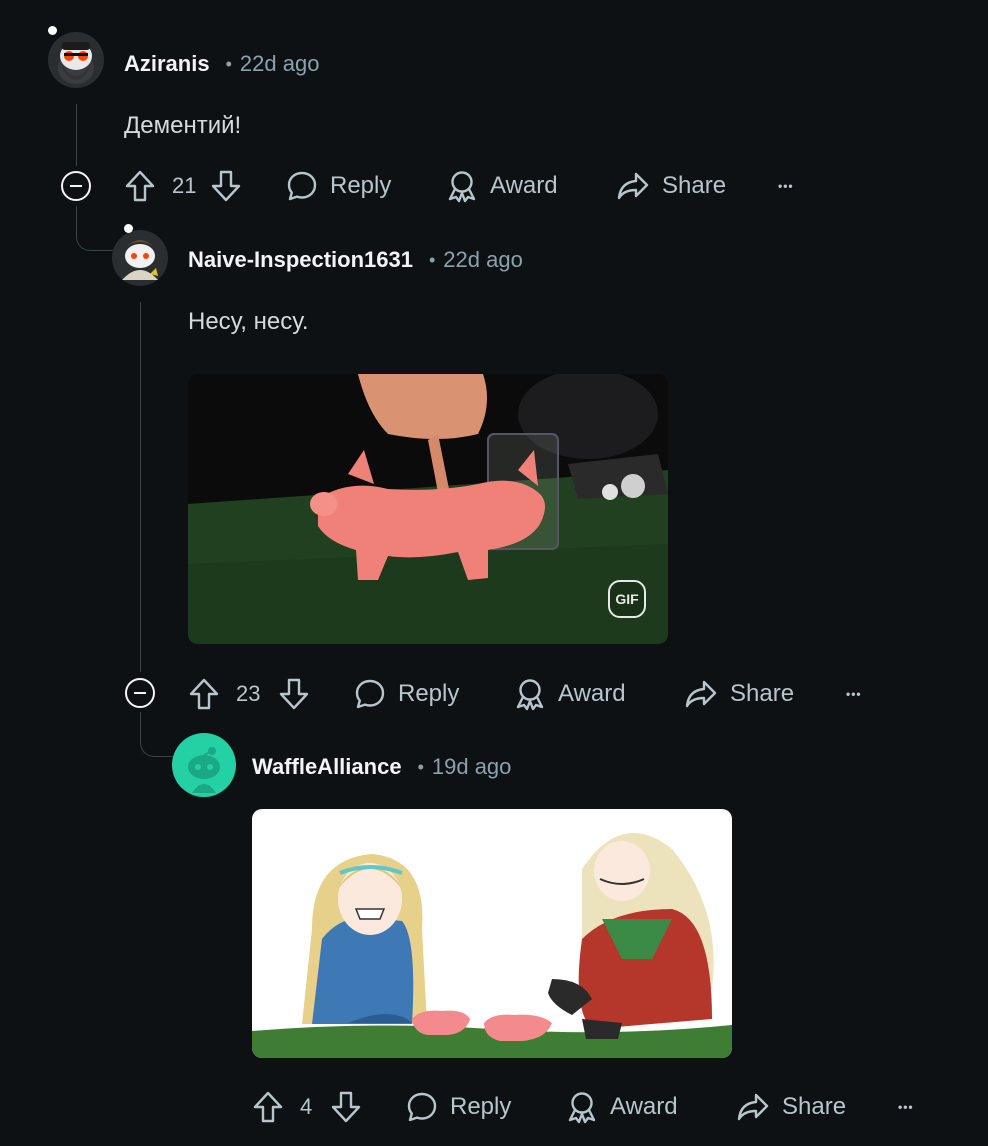  I want to click on anime-illustration-image, so click(492, 933).